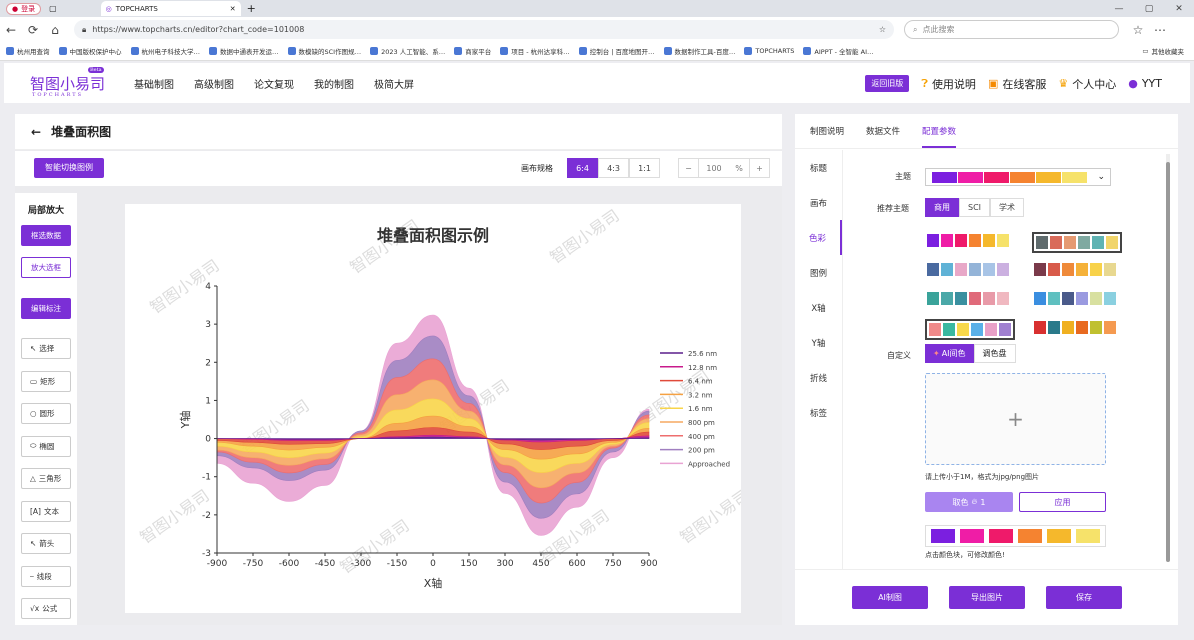 This screenshot has height=640, width=1194. I want to click on edit-label-button: 编辑标注, so click(46, 308).